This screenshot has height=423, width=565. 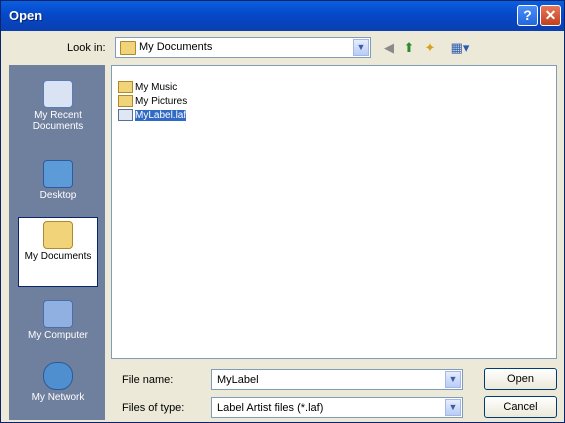 What do you see at coordinates (550, 15) in the screenshot?
I see `close-button: ✕` at bounding box center [550, 15].